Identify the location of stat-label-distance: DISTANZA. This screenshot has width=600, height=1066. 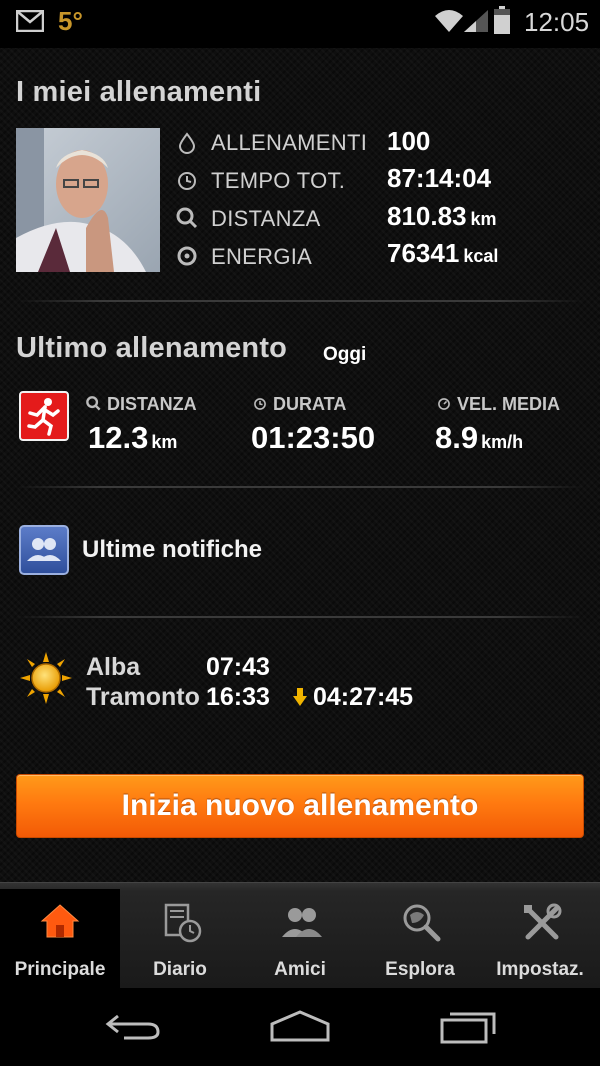
(266, 218).